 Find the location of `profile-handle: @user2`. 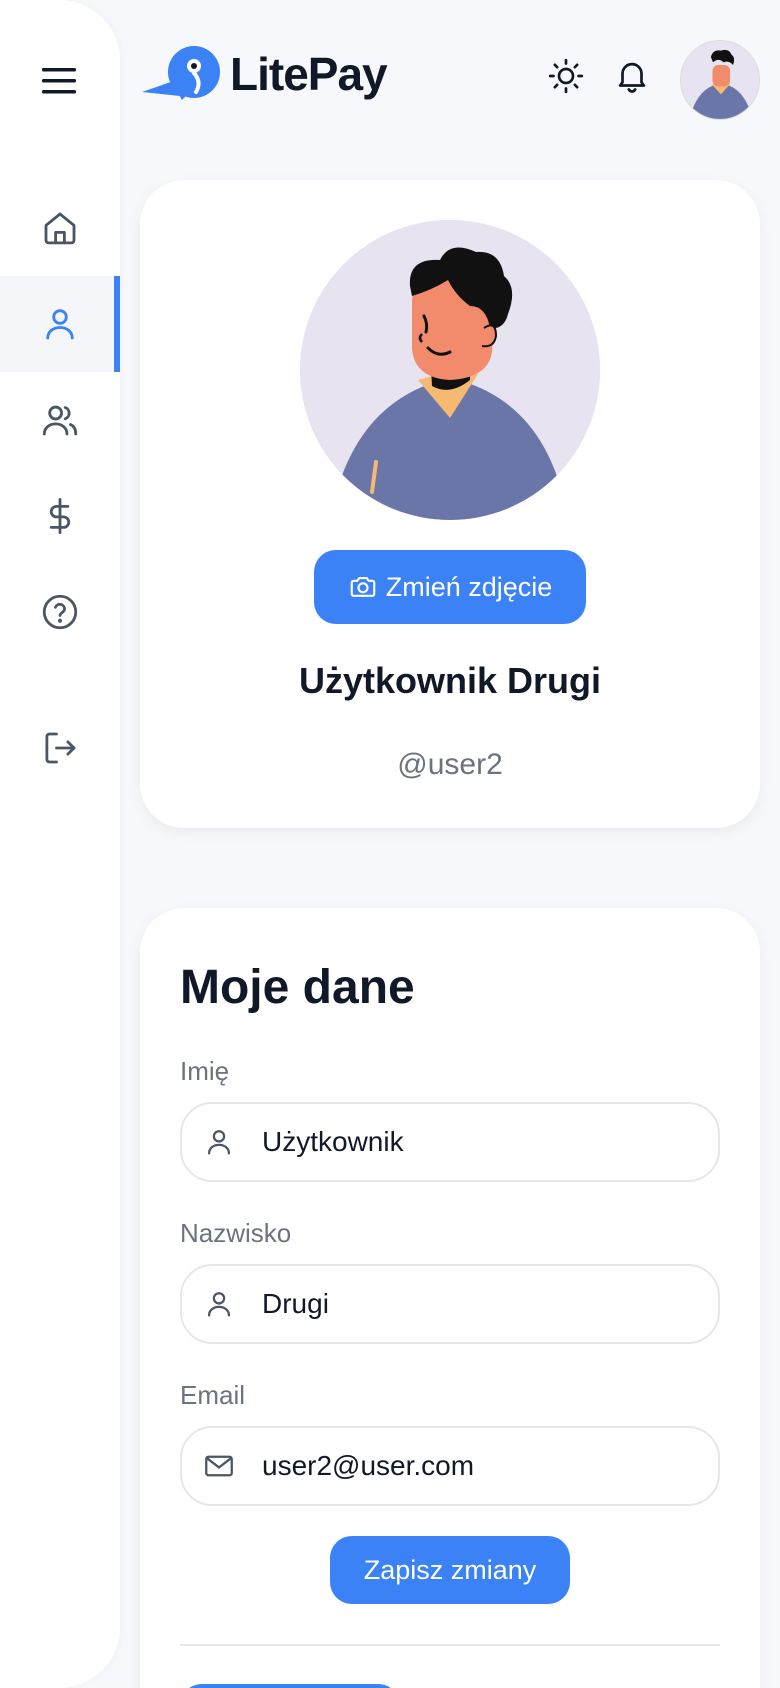

profile-handle: @user2 is located at coordinates (450, 764).